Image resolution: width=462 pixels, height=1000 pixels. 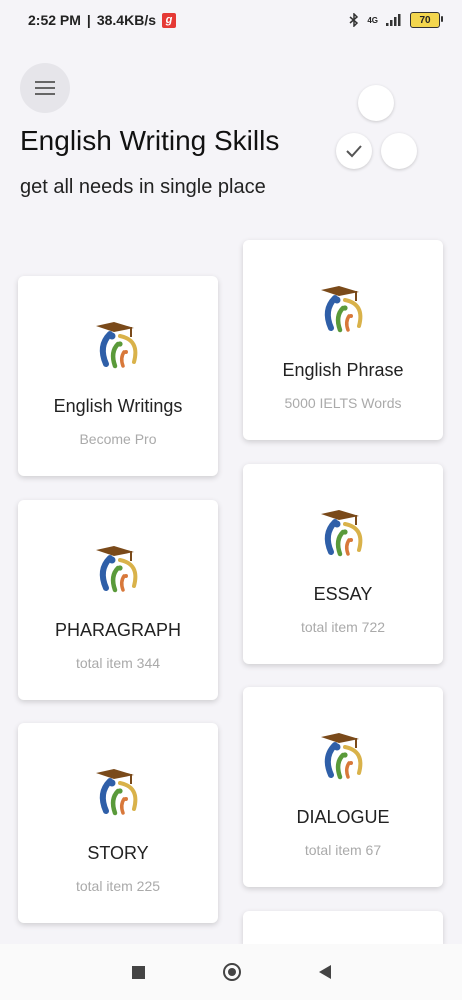 What do you see at coordinates (118, 663) in the screenshot?
I see `card-subtitle: total item 344` at bounding box center [118, 663].